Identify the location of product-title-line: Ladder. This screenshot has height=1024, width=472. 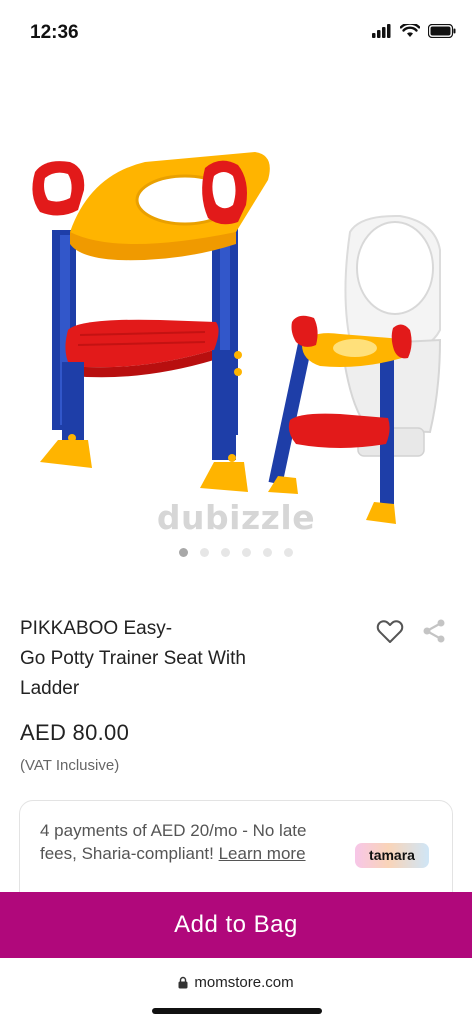
(50, 688).